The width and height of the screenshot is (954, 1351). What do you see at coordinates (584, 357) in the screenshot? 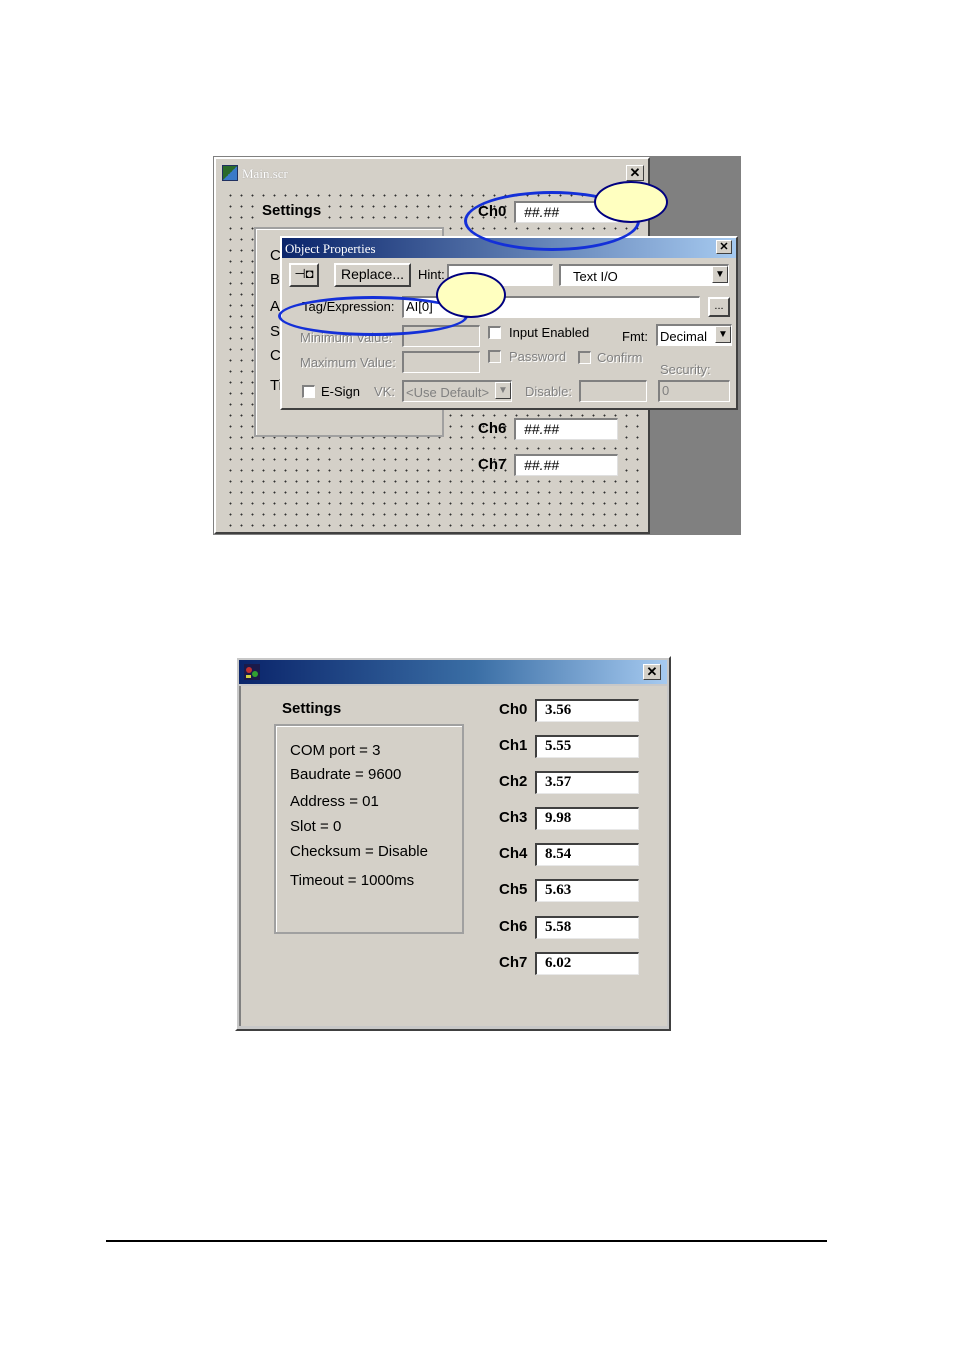
I see `confirm-checkbox` at bounding box center [584, 357].